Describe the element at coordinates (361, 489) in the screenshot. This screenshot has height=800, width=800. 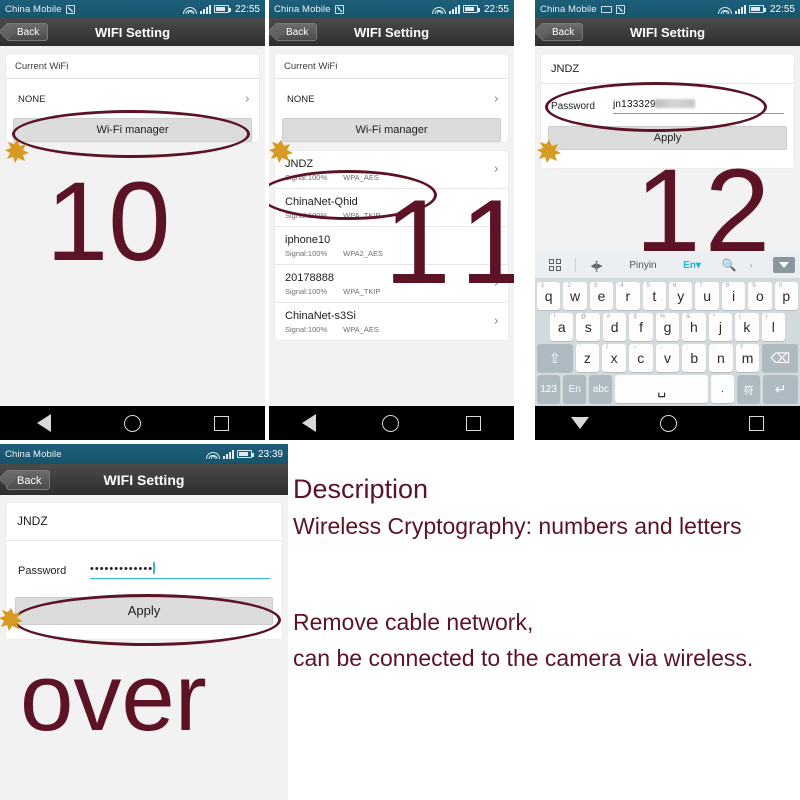
I see `description-title: Description` at that location.